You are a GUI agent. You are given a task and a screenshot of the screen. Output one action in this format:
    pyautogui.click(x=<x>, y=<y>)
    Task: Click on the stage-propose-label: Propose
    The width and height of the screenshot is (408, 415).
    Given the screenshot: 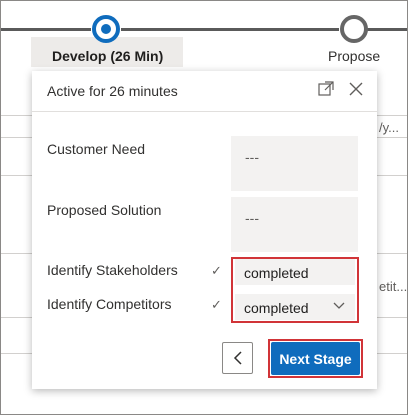 What is the action you would take?
    pyautogui.click(x=354, y=56)
    